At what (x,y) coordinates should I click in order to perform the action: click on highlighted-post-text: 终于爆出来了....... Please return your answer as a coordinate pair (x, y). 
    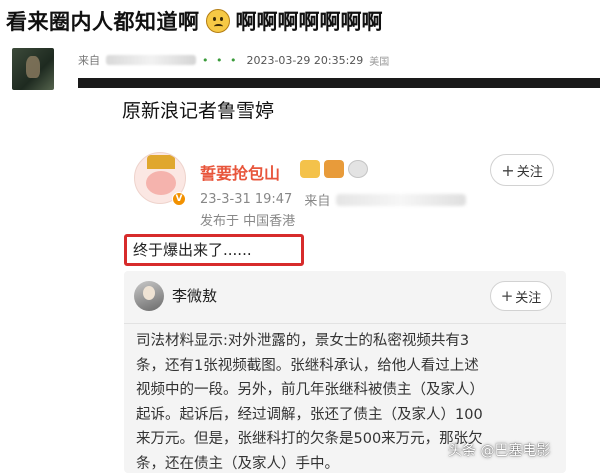
    Looking at the image, I should click on (214, 250).